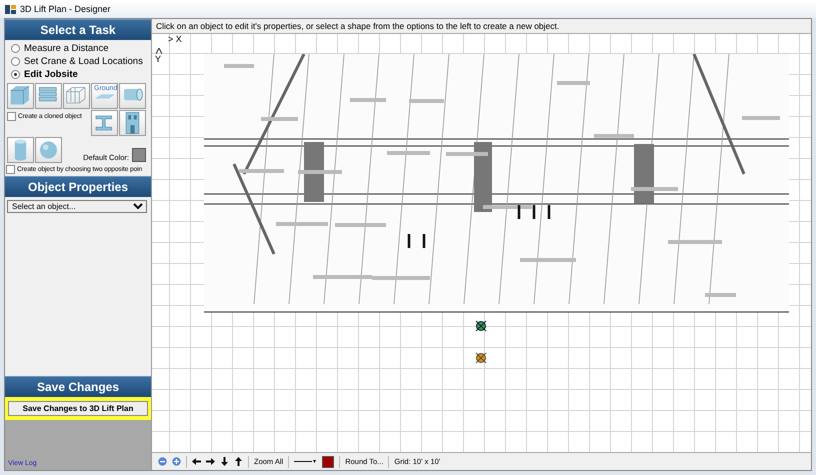 The height and width of the screenshot is (475, 816). I want to click on save-button: Save Changes to 3D Lift Plan, so click(78, 408).